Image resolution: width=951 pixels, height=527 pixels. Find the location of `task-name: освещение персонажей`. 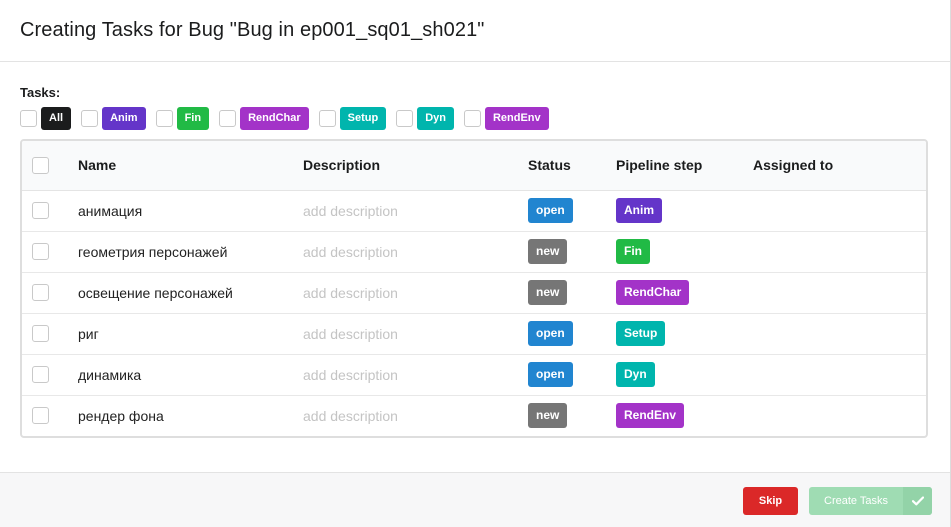

task-name: освещение персонажей is located at coordinates (190, 293).